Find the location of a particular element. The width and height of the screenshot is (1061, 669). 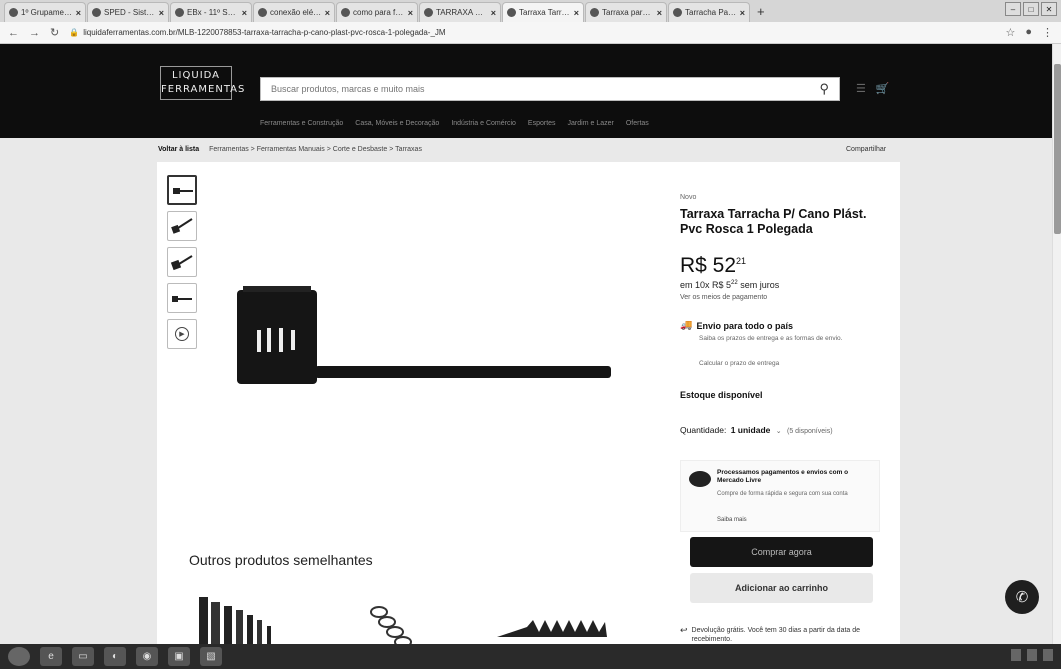

product-main-image is located at coordinates (424, 337).